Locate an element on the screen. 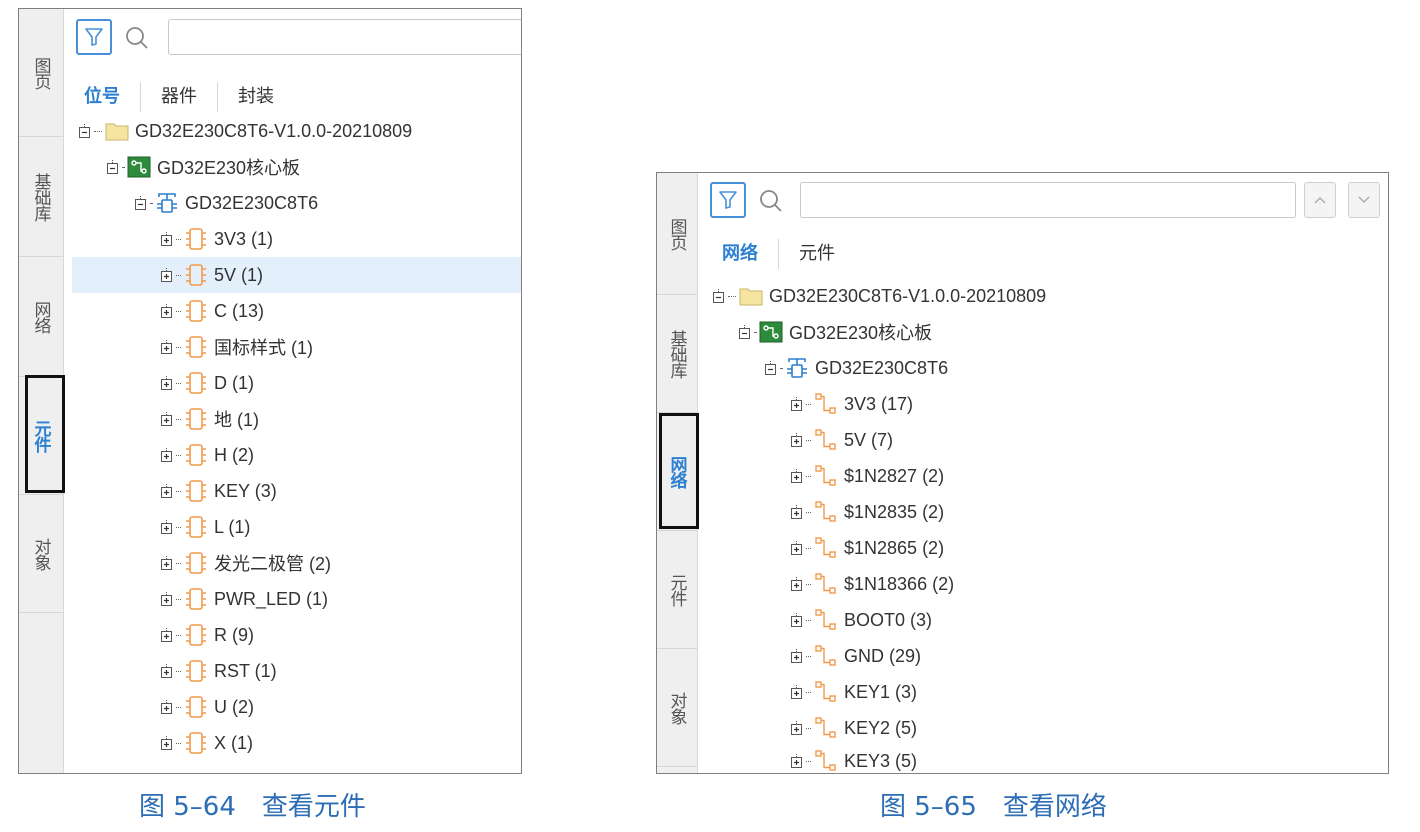  tab-designator: 位号 is located at coordinates (112, 97).